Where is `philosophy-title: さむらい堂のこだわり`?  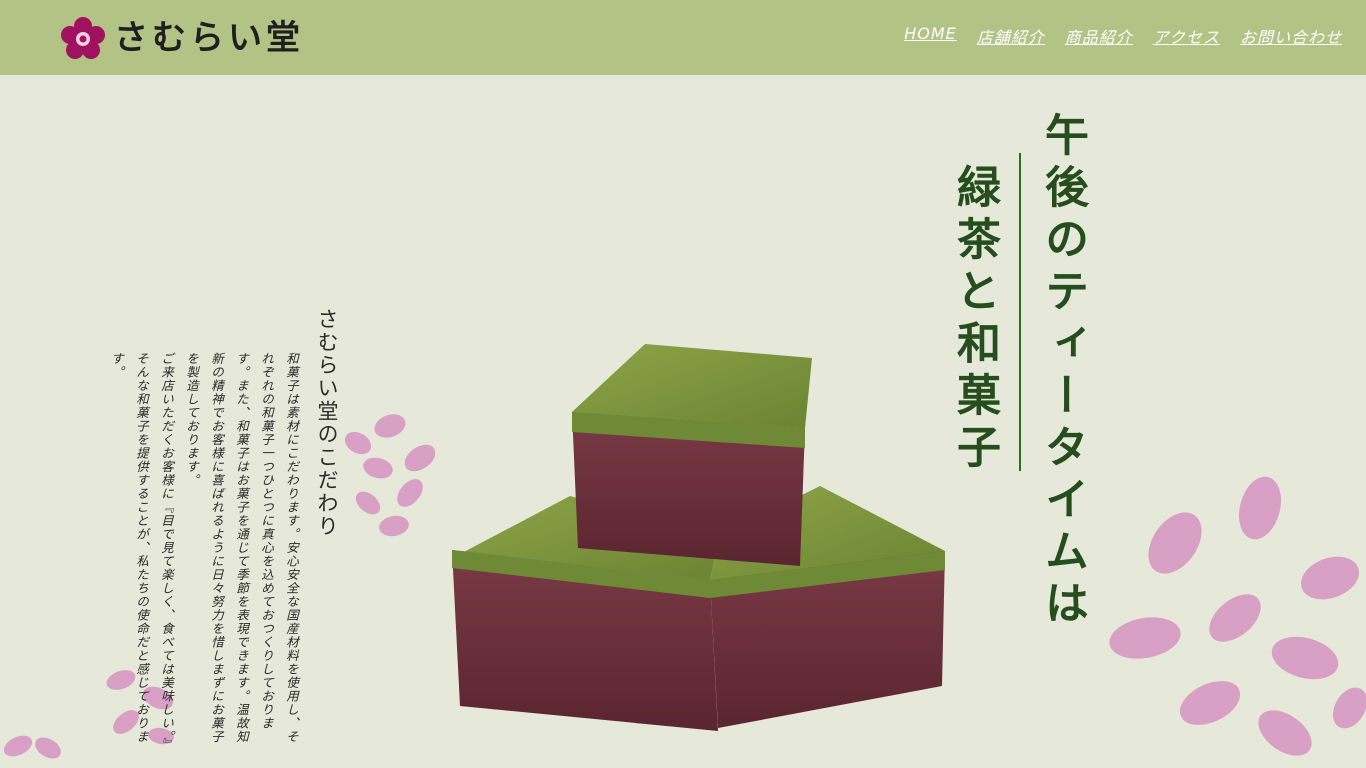 philosophy-title: さむらい堂のこだわり is located at coordinates (327, 423).